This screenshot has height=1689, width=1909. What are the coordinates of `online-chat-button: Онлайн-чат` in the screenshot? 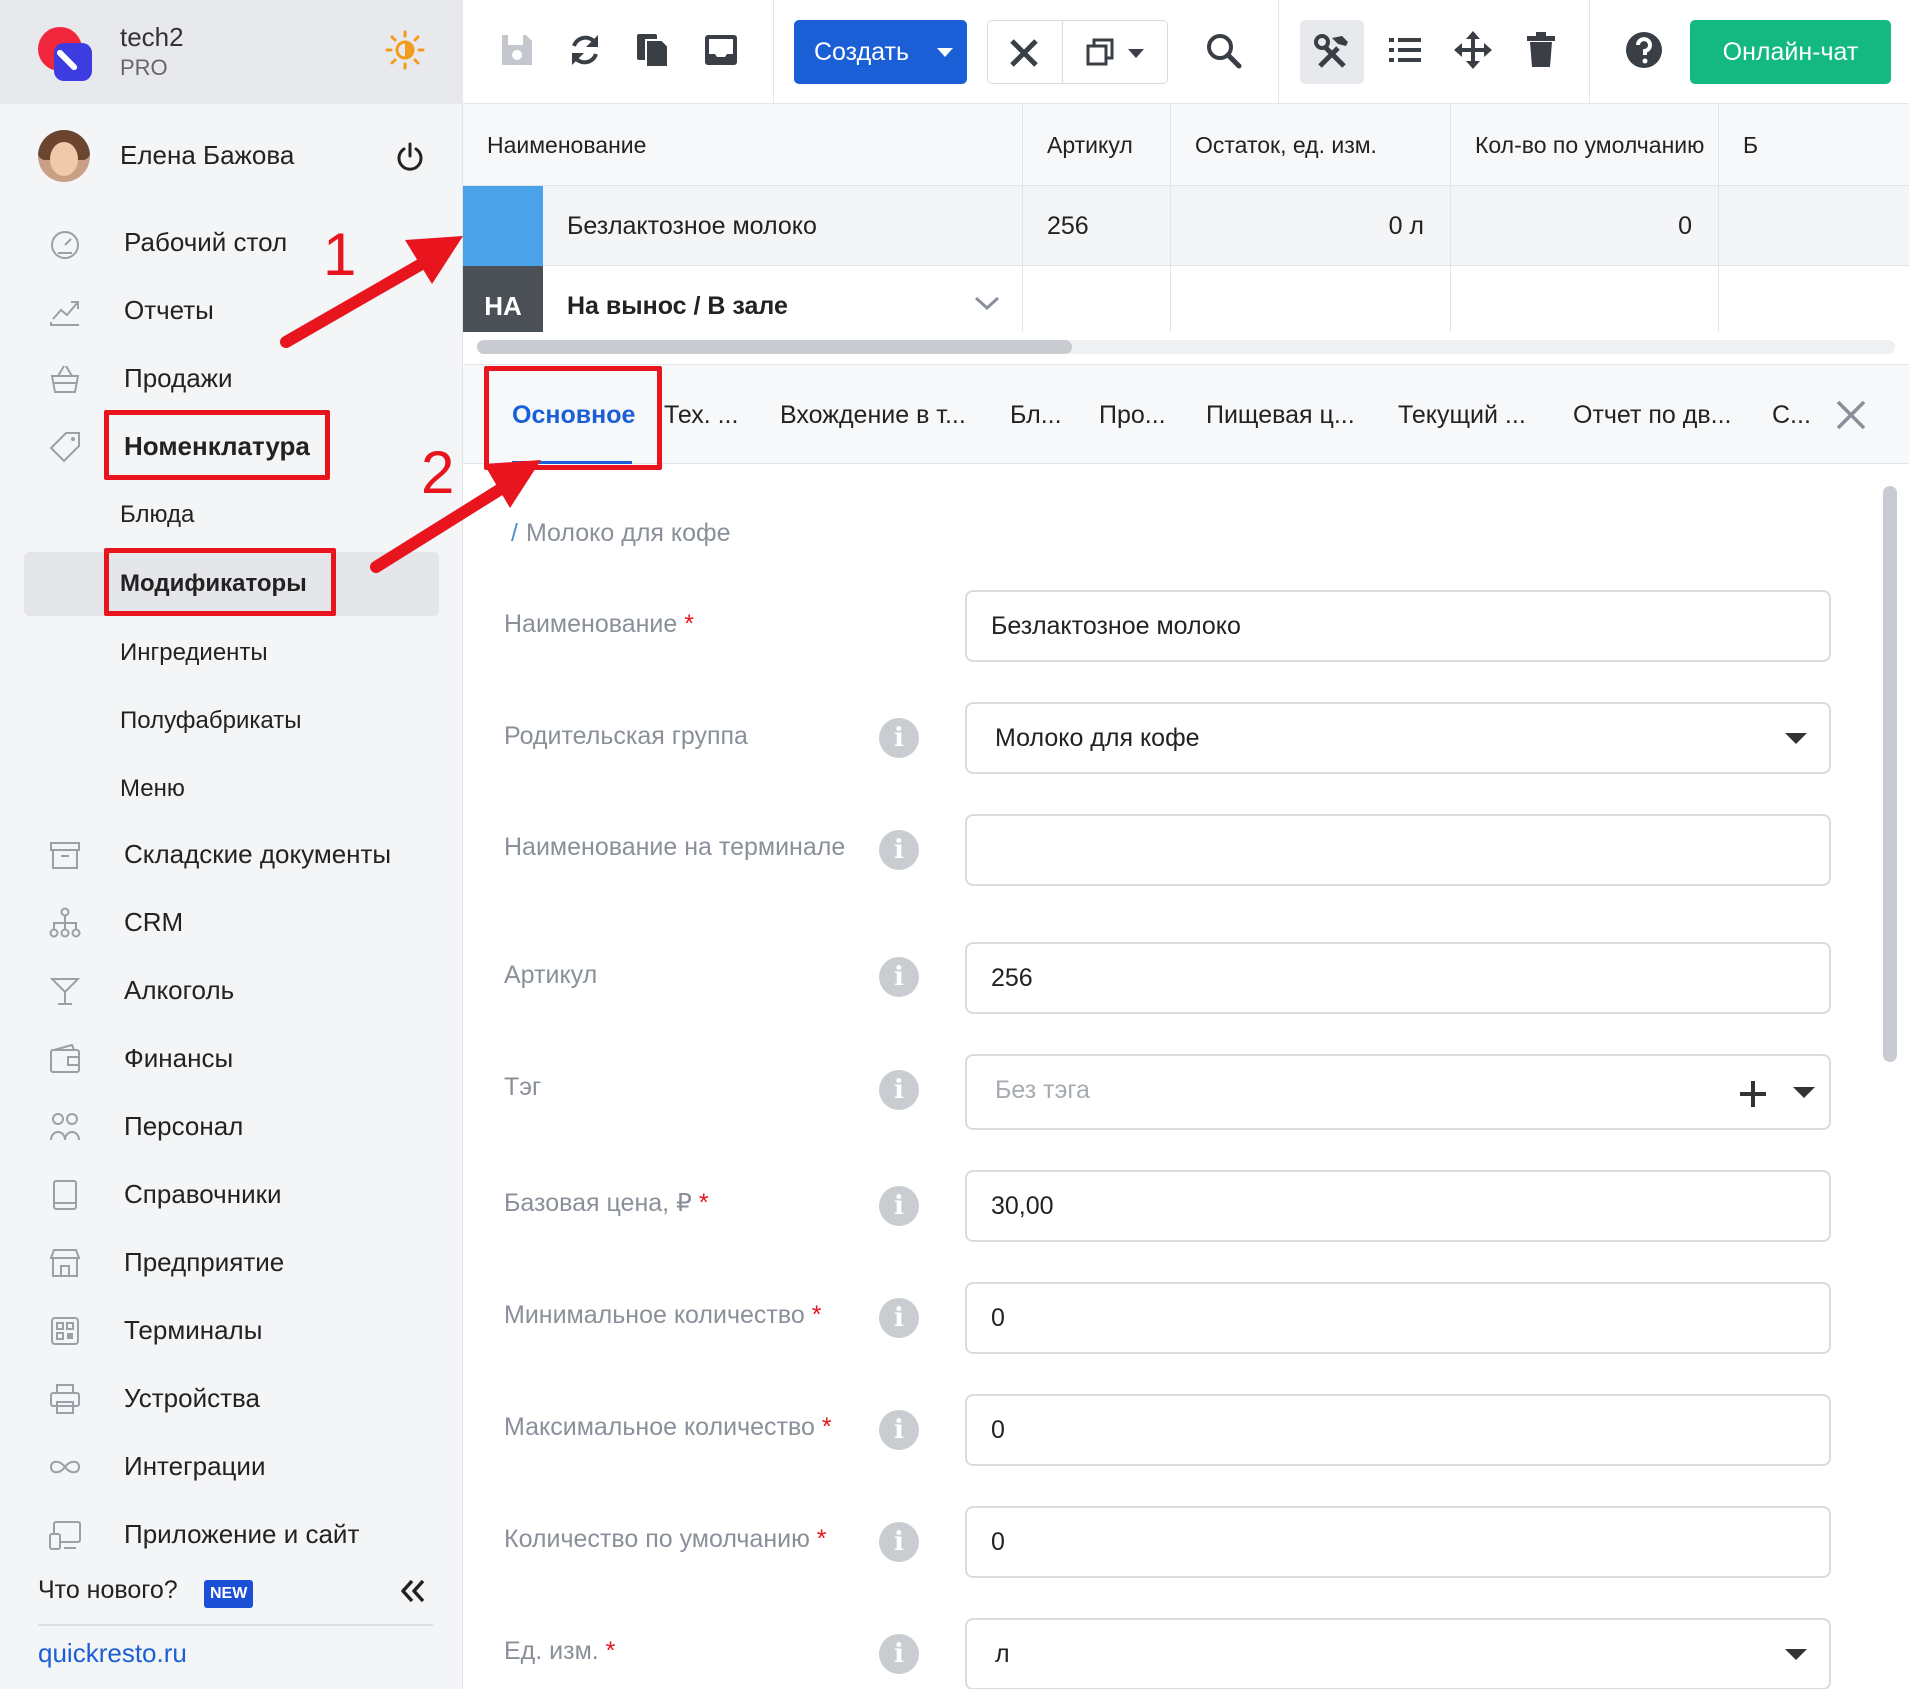 It's located at (1790, 52).